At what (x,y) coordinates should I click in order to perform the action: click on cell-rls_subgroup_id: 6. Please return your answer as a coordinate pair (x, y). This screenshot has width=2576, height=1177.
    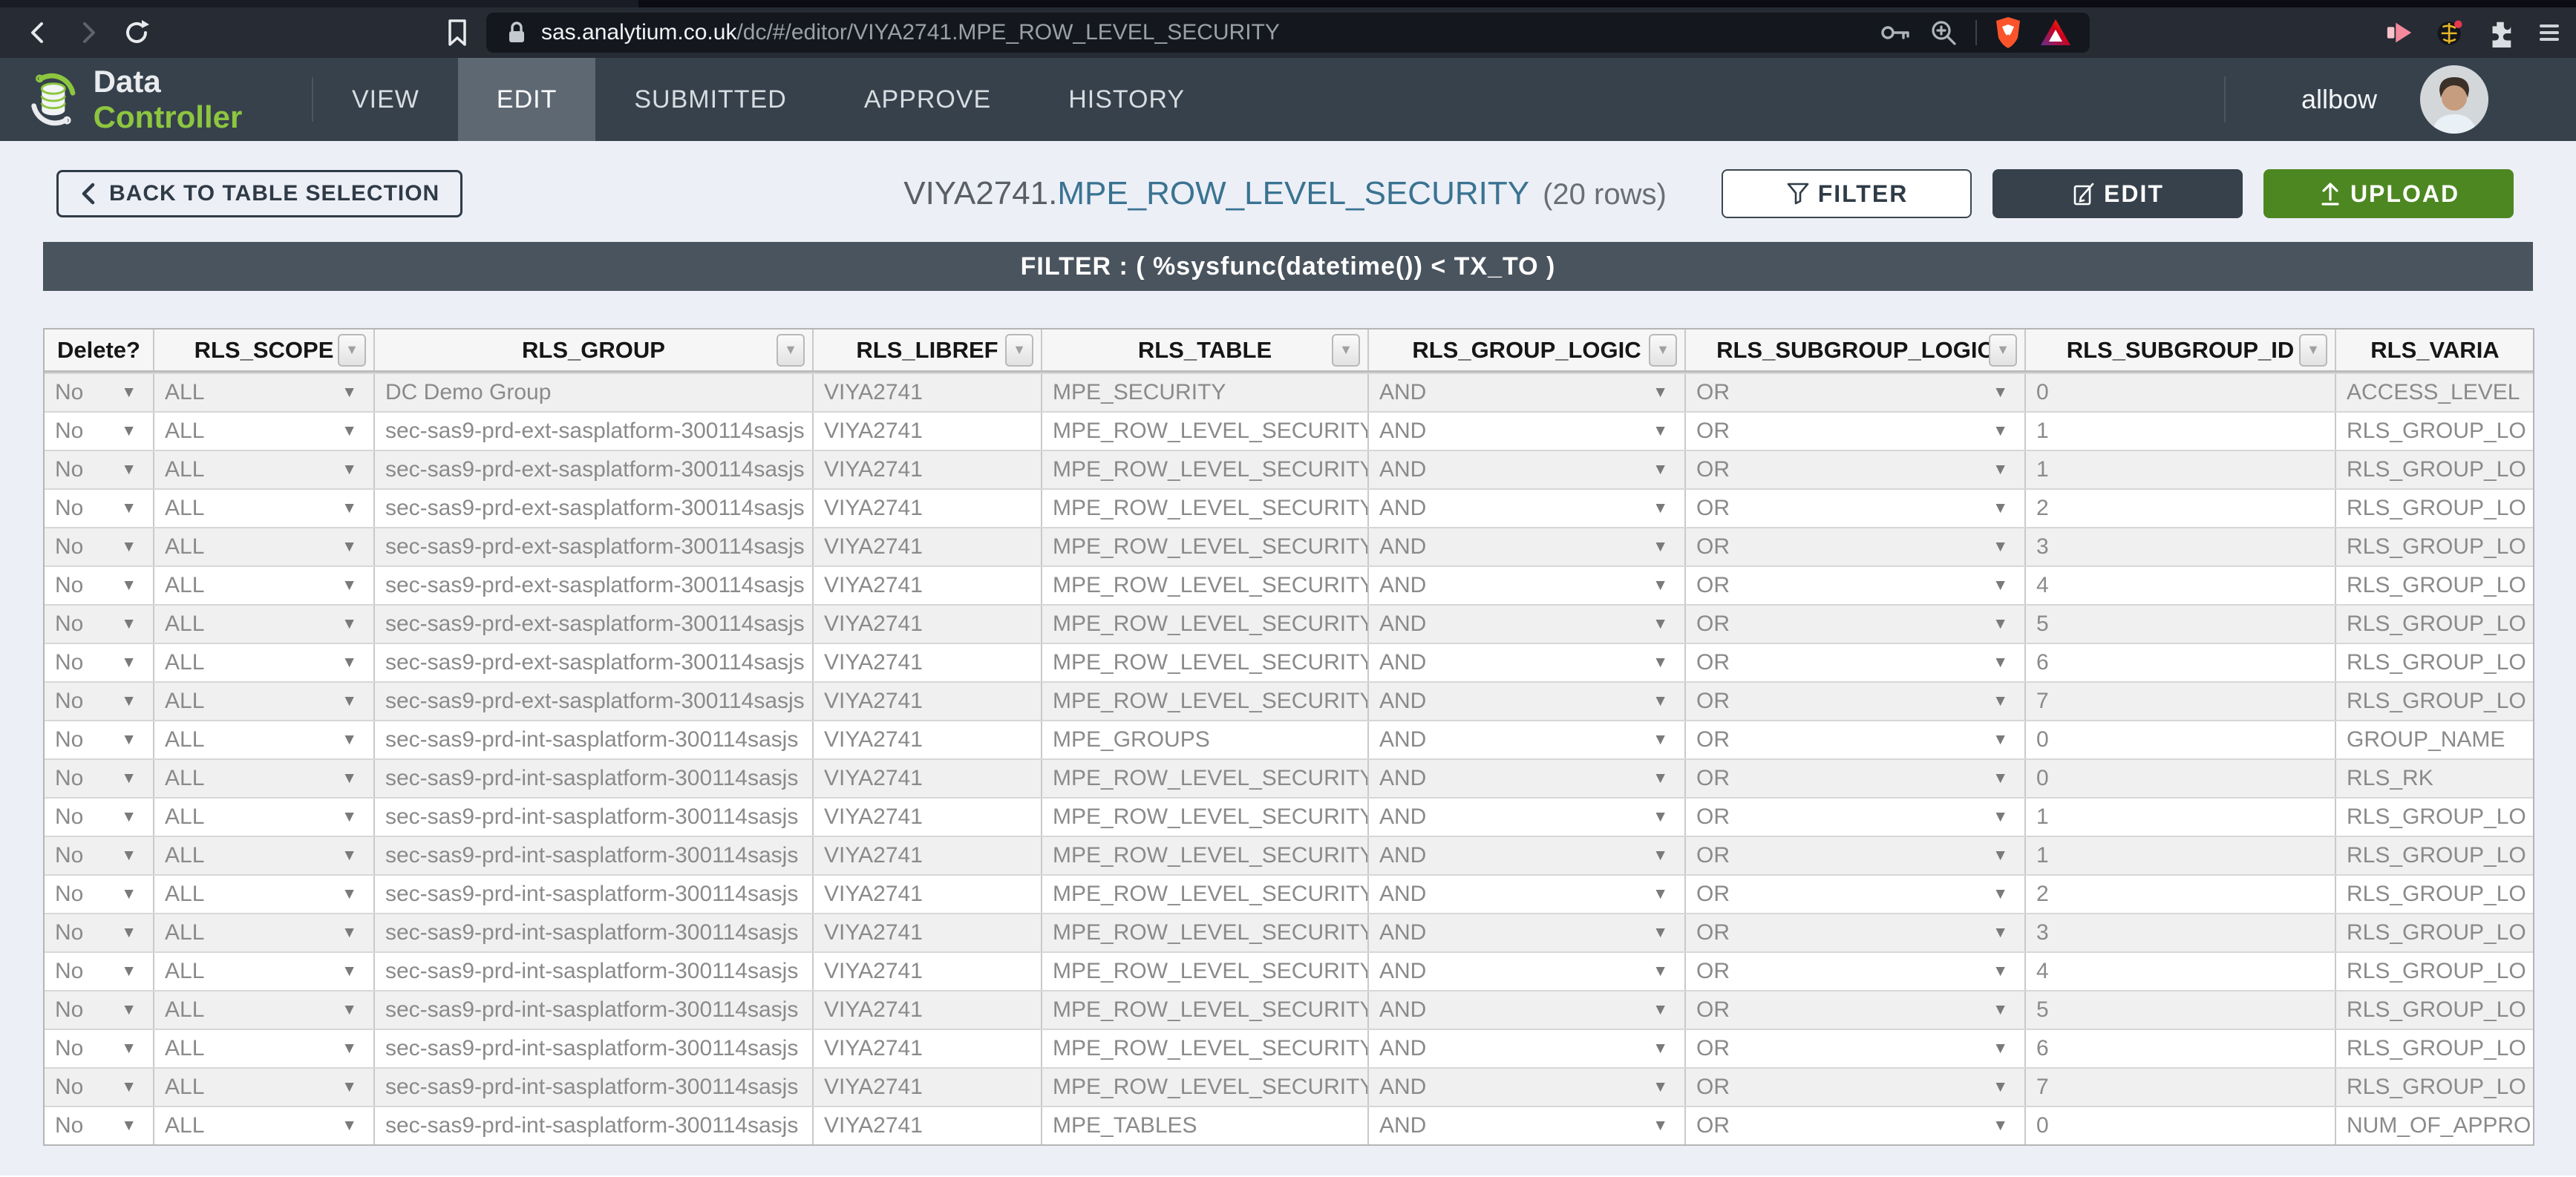
    Looking at the image, I should click on (2181, 1048).